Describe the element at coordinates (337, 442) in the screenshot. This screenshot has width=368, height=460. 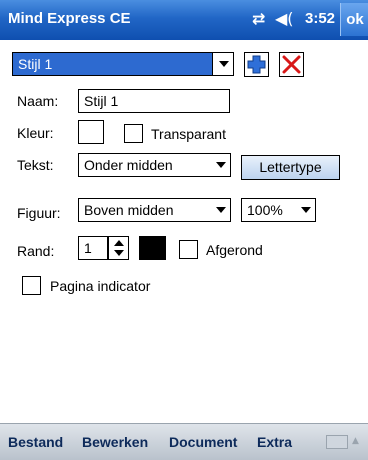
I see `keyboard-icon` at that location.